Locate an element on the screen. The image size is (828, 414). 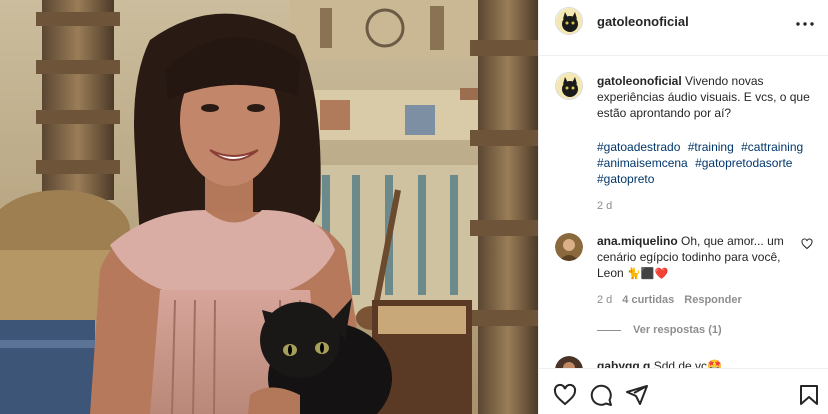
hashtag-link: #animaisemcena is located at coordinates (642, 163).